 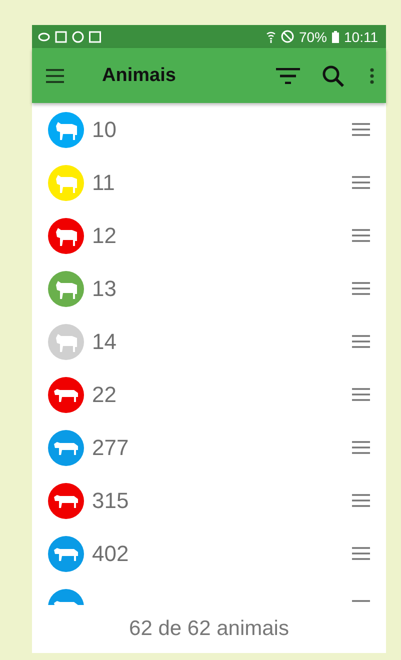 What do you see at coordinates (209, 629) in the screenshot?
I see `animal-count: 62 de 62 animais` at bounding box center [209, 629].